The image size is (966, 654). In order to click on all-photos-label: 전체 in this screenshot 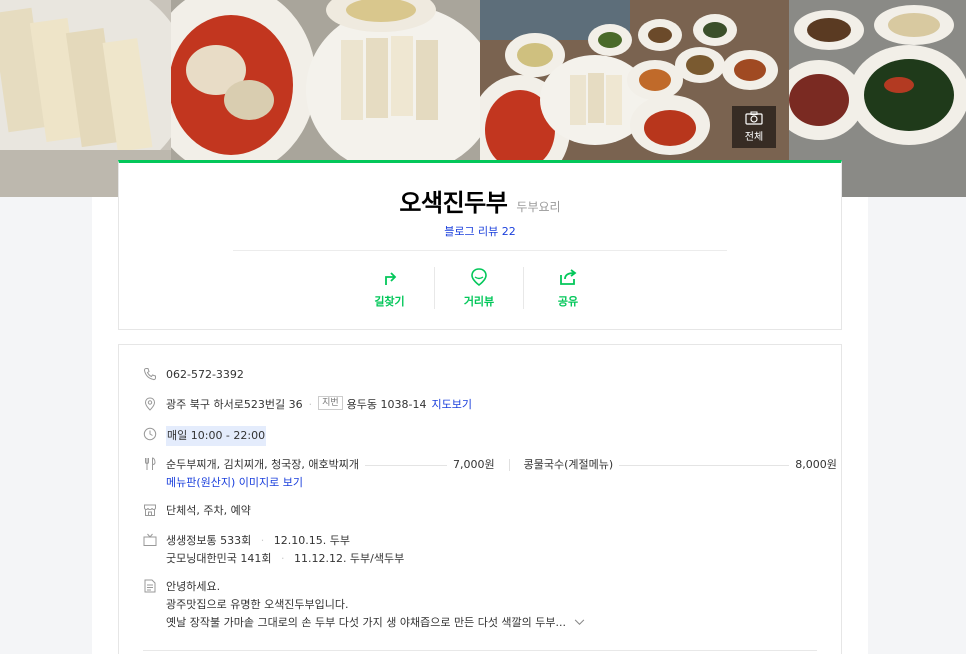, I will do `click(754, 137)`.